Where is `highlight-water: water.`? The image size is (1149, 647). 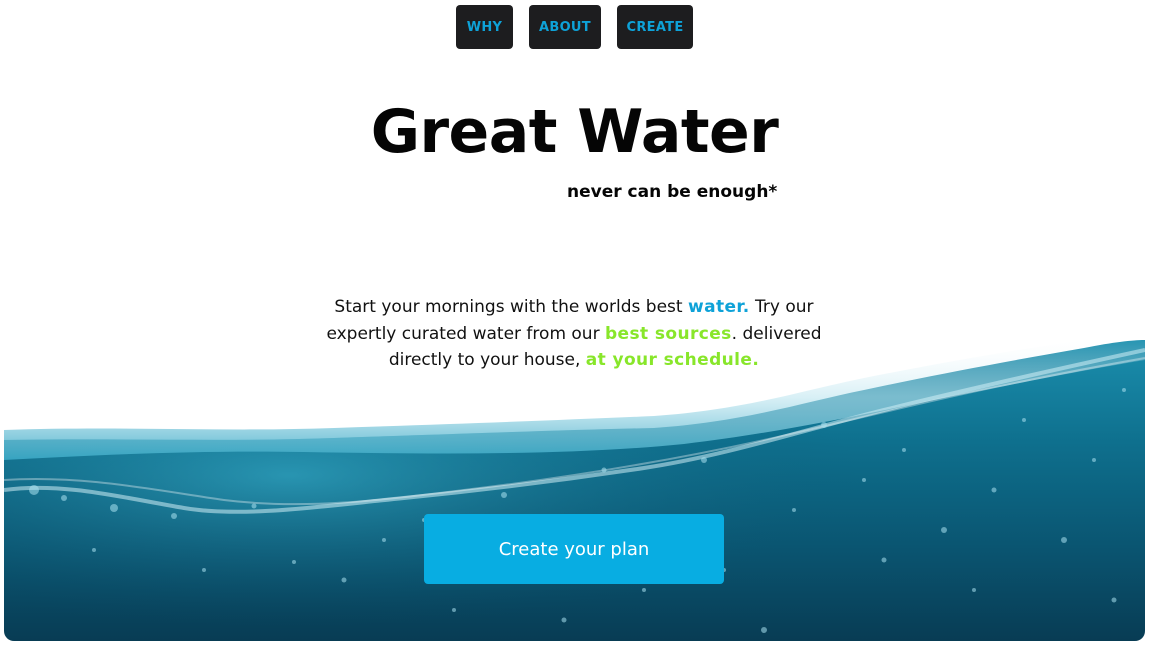
highlight-water: water. is located at coordinates (718, 307).